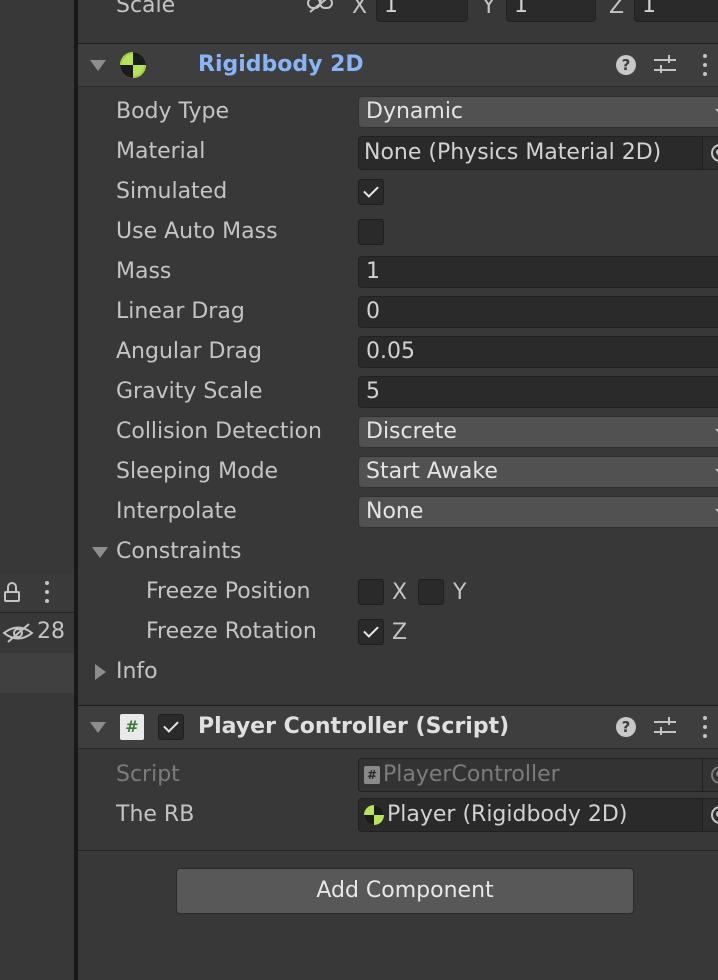 The image size is (718, 980). Describe the element at coordinates (538, 432) in the screenshot. I see `collision-detection-dropdown: Discrete` at that location.